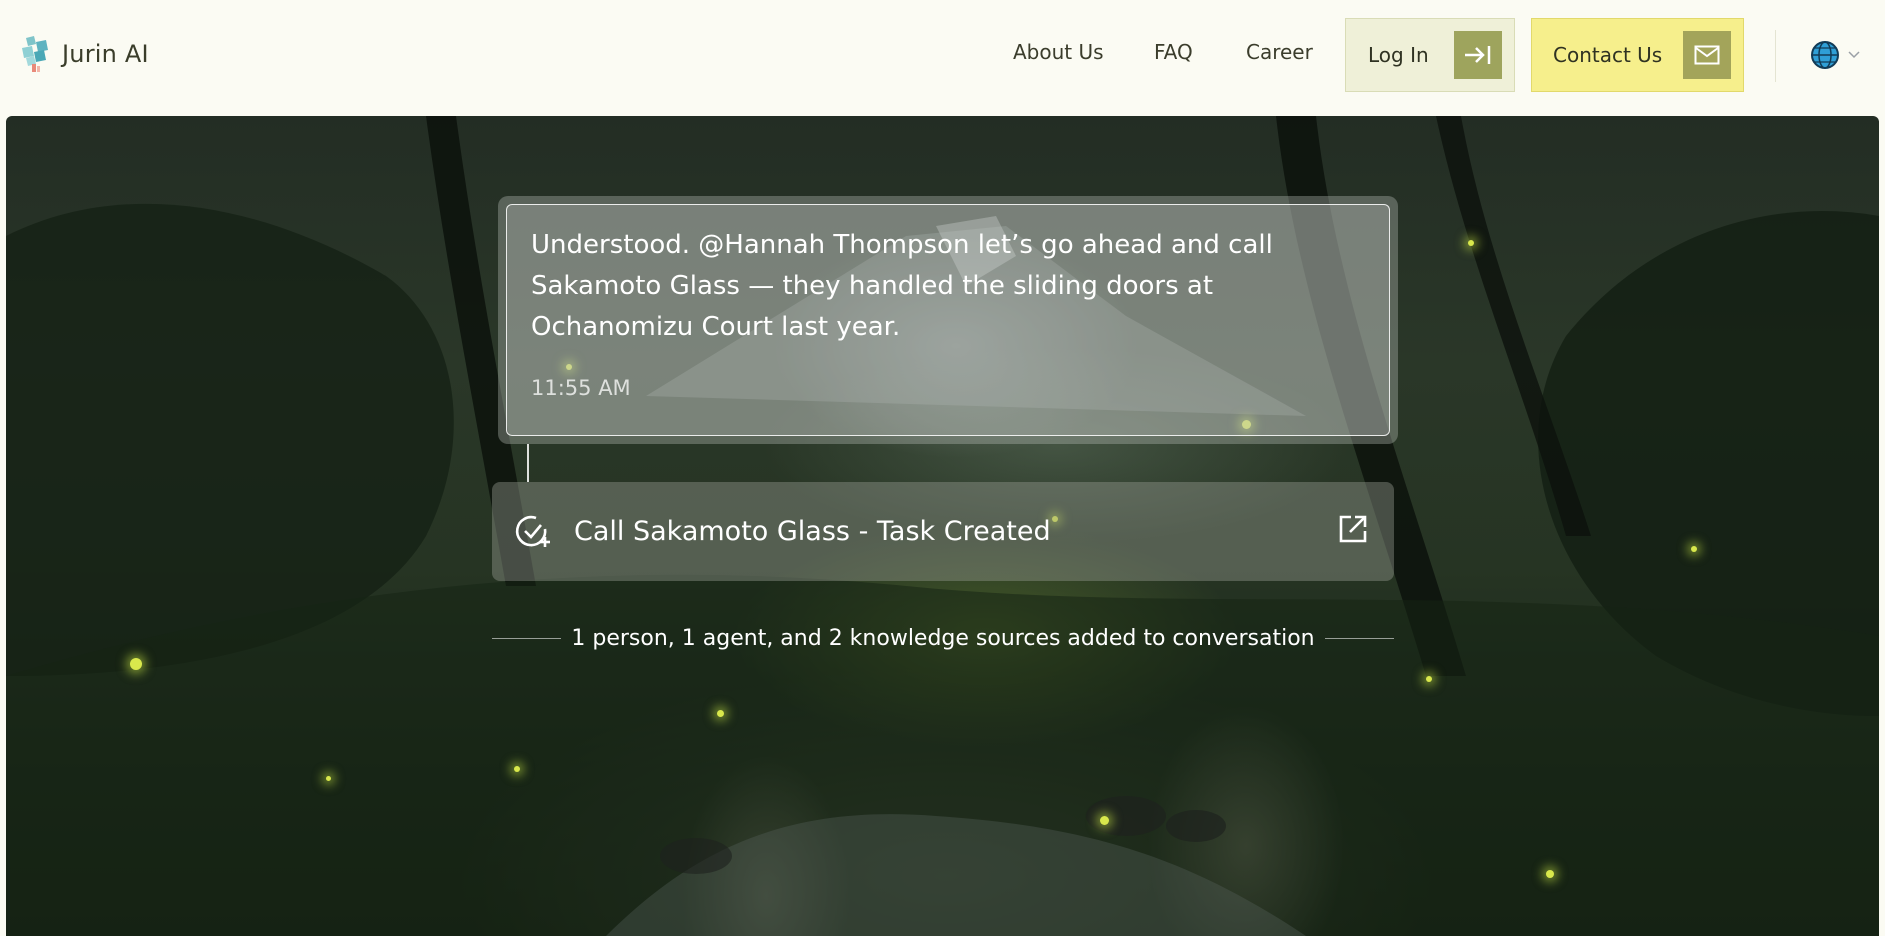 The image size is (1885, 936). What do you see at coordinates (532, 531) in the screenshot?
I see `check-circle-plus-icon` at bounding box center [532, 531].